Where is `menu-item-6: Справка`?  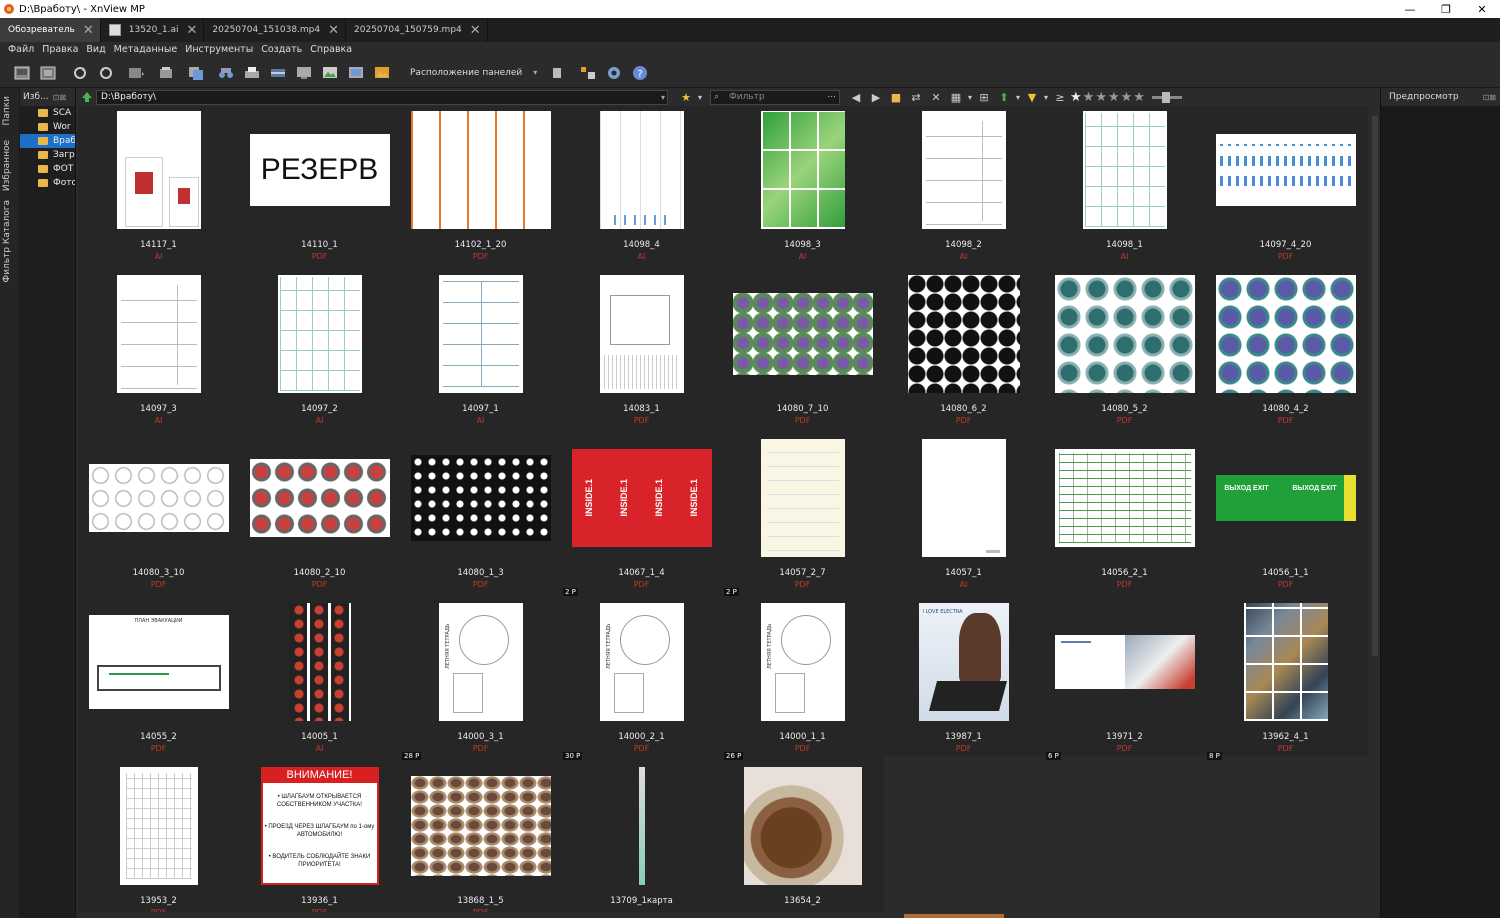 menu-item-6: Справка is located at coordinates (331, 50).